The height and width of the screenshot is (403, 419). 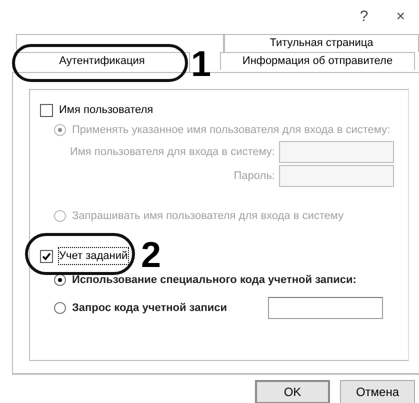 I want to click on radio-label: Запрос кода учетной записи, so click(x=150, y=308).